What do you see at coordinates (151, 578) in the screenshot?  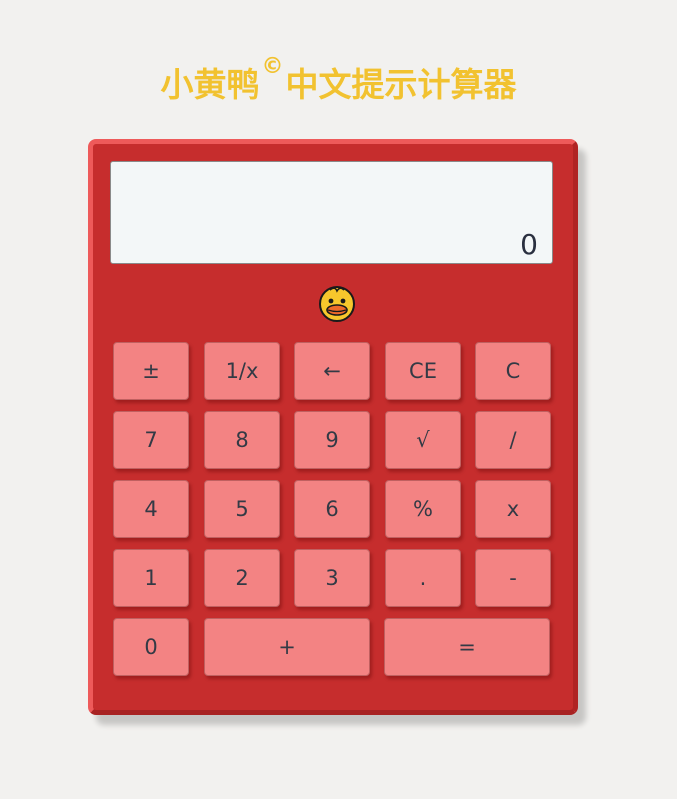 I see `one-key: 1` at bounding box center [151, 578].